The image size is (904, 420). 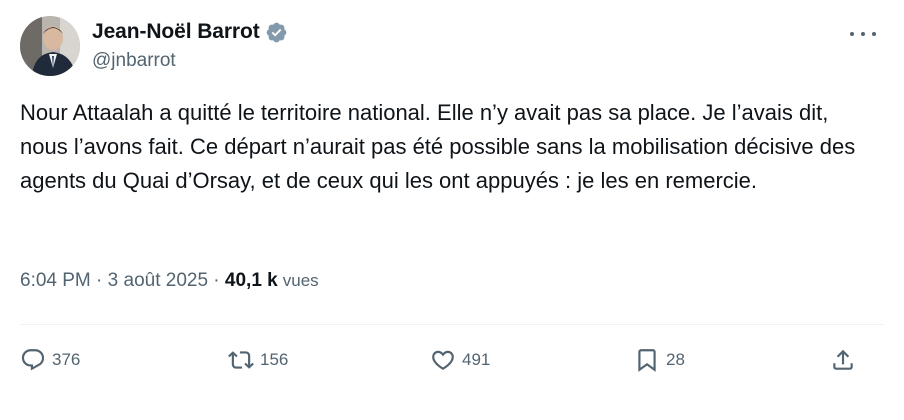 I want to click on like-count: 491, so click(x=476, y=359).